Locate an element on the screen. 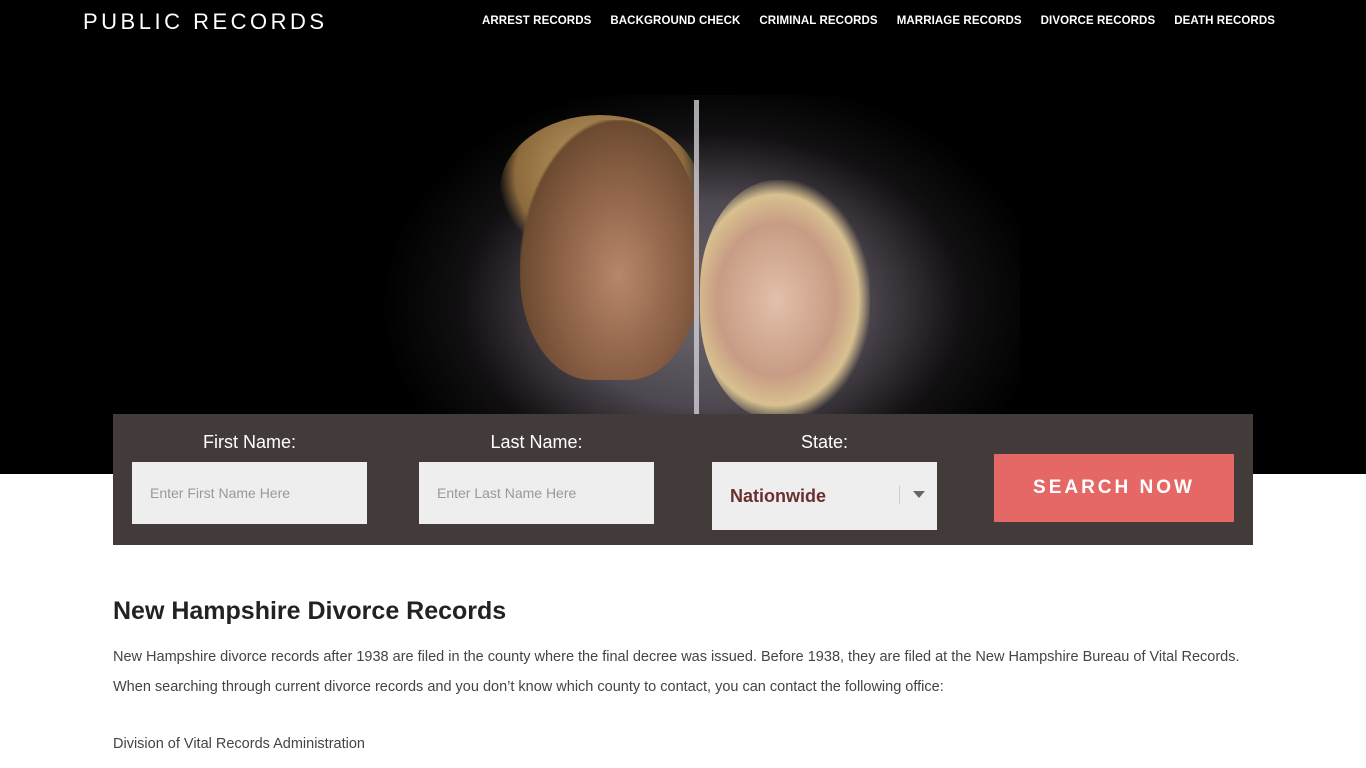  state-select: Nationwide is located at coordinates (824, 496).